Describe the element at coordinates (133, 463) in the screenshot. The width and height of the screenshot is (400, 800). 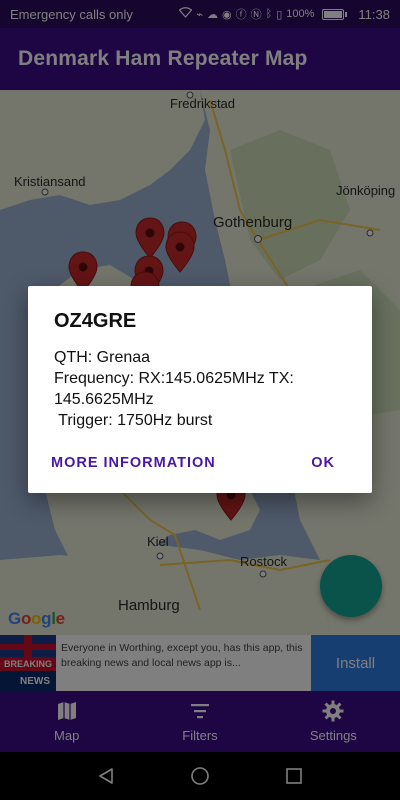
I see `more-information-button: MORE INFORMATION` at that location.